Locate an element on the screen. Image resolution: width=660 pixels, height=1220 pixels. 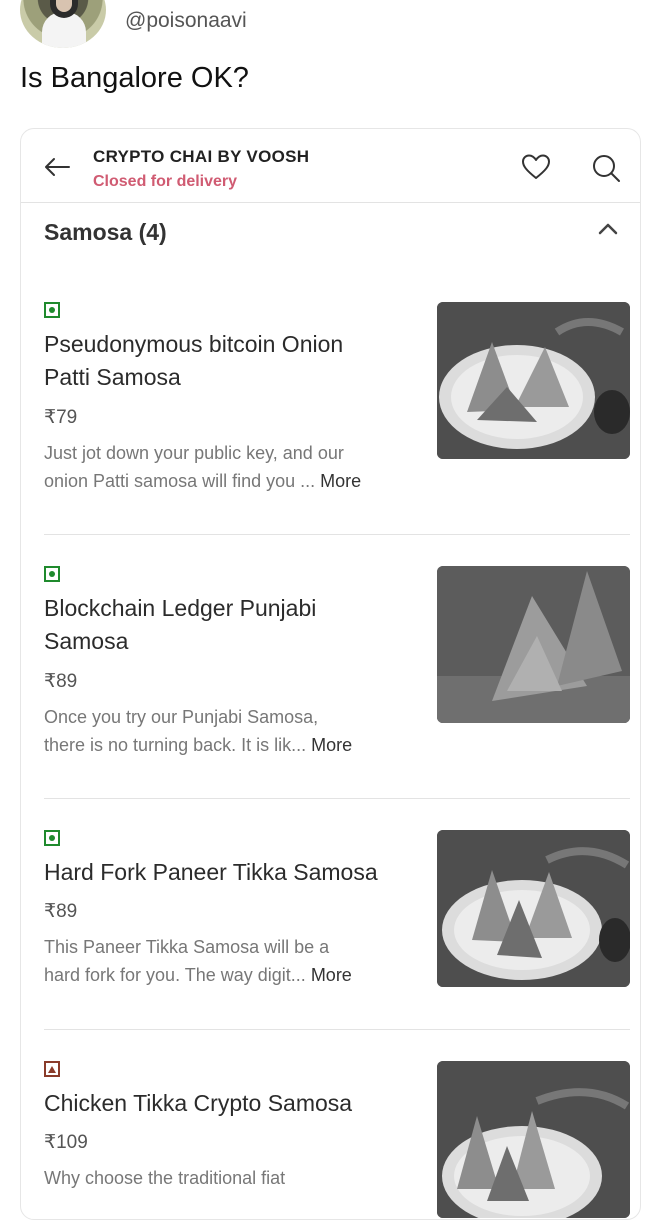
tweet-header: @poisonaavi is located at coordinates (330, 30).